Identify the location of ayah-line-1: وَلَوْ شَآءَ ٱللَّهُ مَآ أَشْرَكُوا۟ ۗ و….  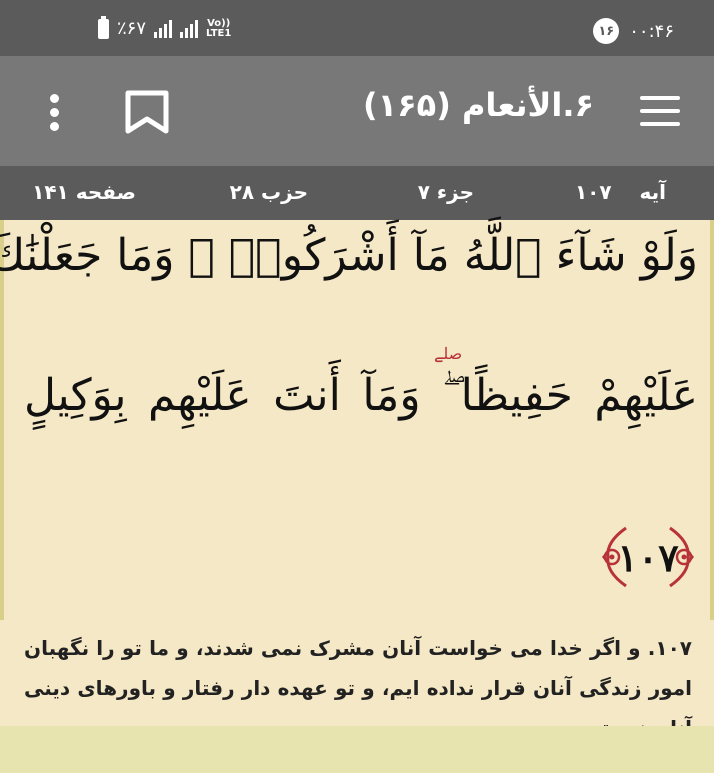
(349, 255).